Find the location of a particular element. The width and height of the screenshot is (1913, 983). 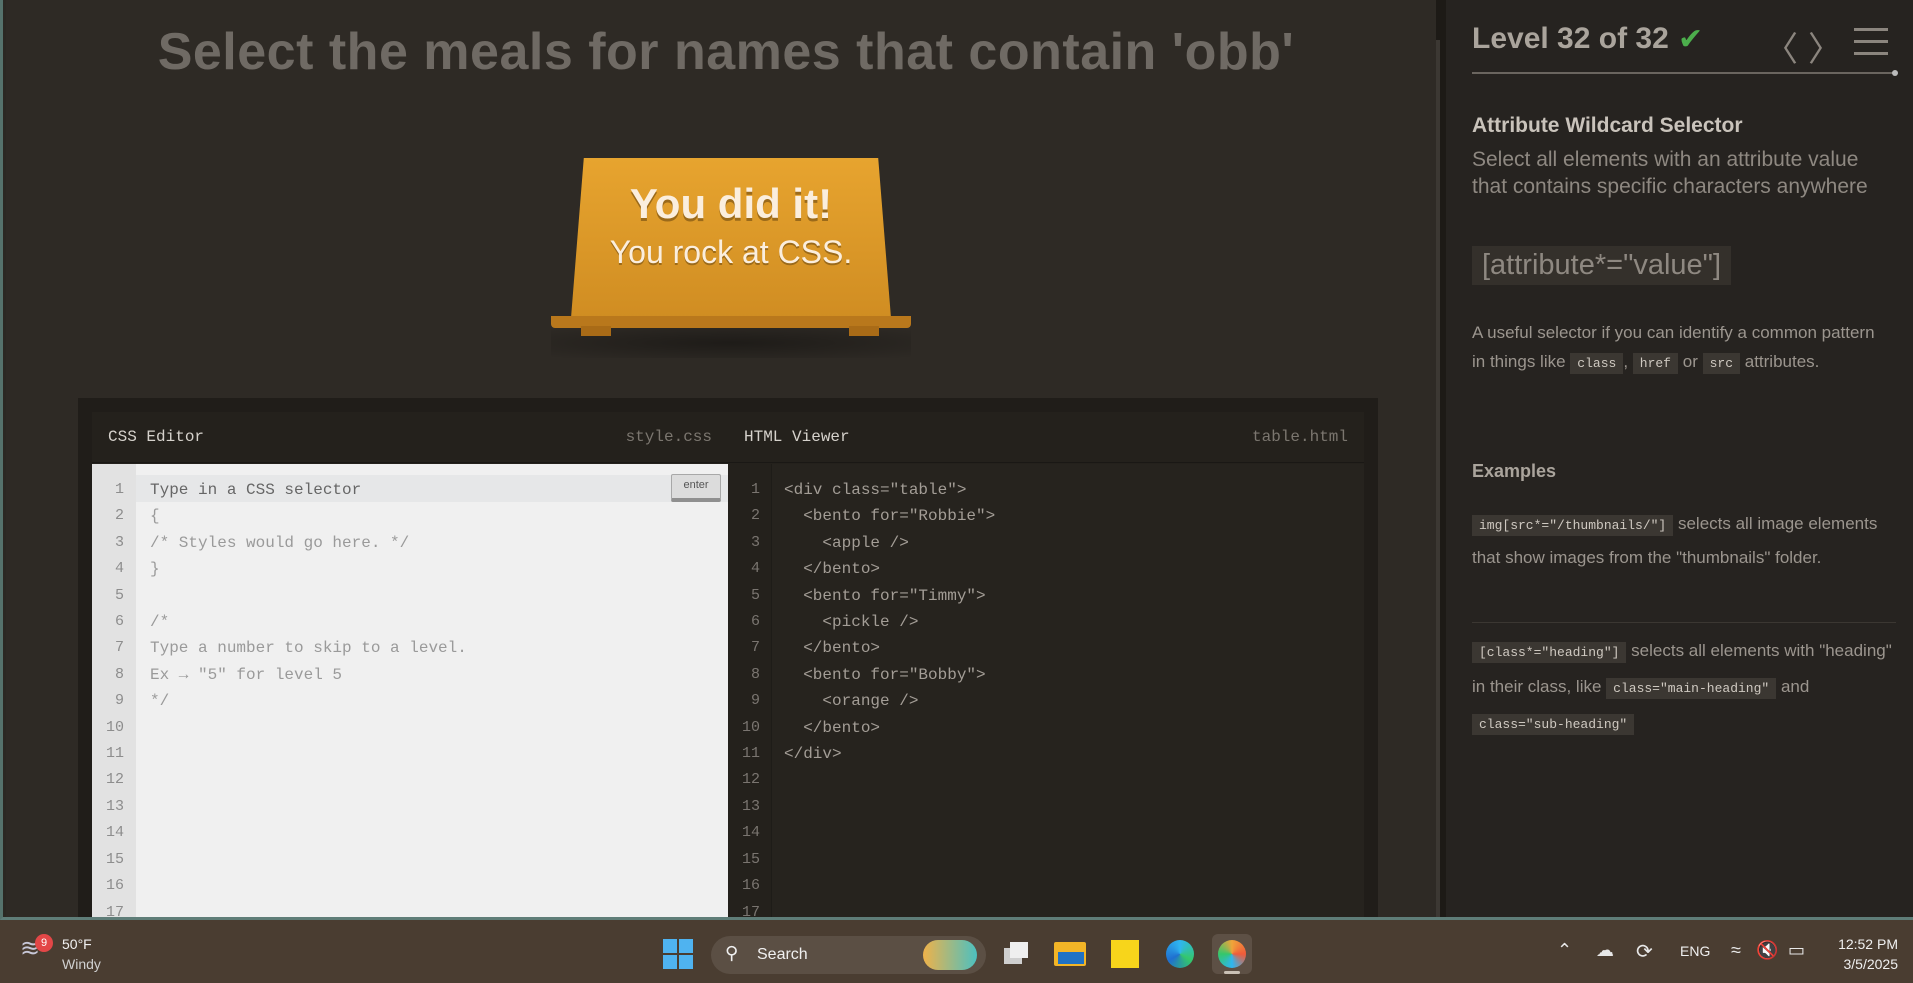

css-code-line: Ex → "5" for level 5 is located at coordinates (246, 674).